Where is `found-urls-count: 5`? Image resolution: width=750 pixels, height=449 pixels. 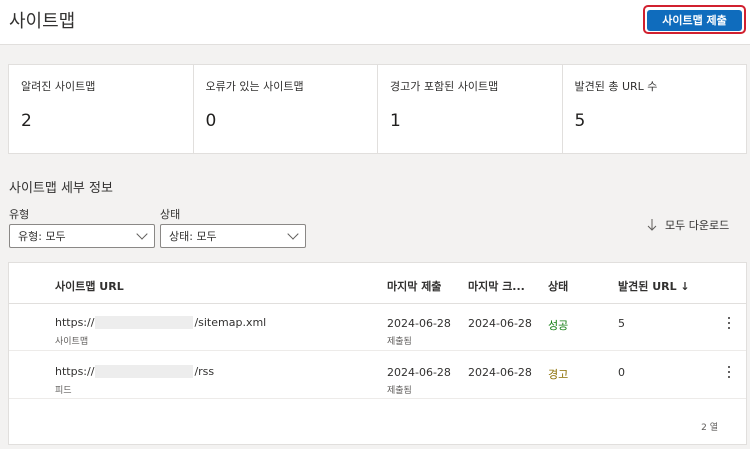 found-urls-count: 5 is located at coordinates (621, 323).